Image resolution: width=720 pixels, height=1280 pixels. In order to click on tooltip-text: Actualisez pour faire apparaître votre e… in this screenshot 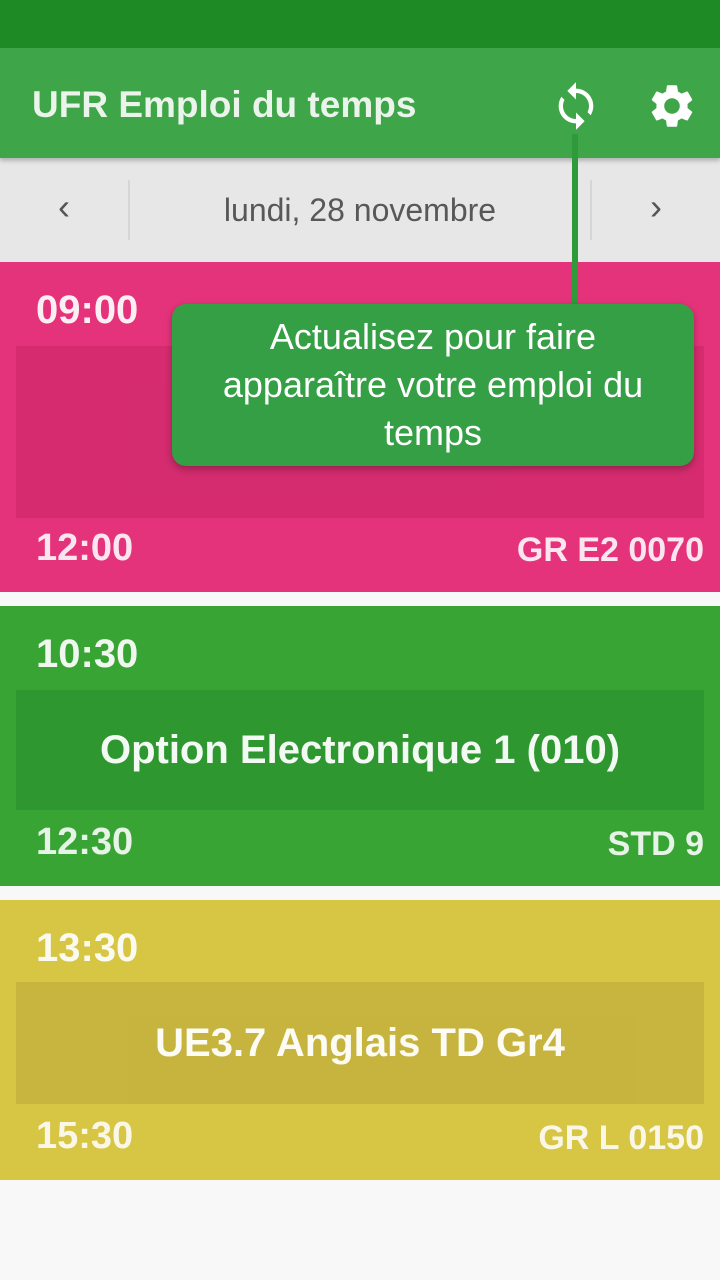, I will do `click(433, 384)`.